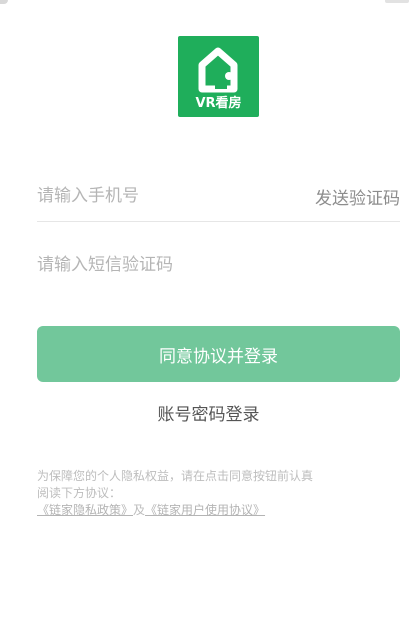 This screenshot has height=619, width=417. What do you see at coordinates (4, 2) in the screenshot?
I see `status-bar-fragment-left` at bounding box center [4, 2].